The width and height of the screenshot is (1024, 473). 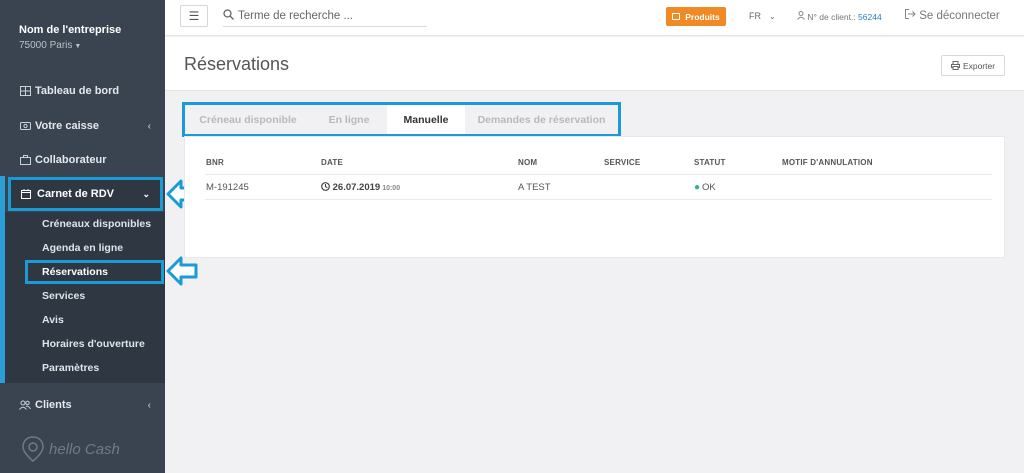 What do you see at coordinates (77, 91) in the screenshot?
I see `sidebar-item-label: Tableau de bord` at bounding box center [77, 91].